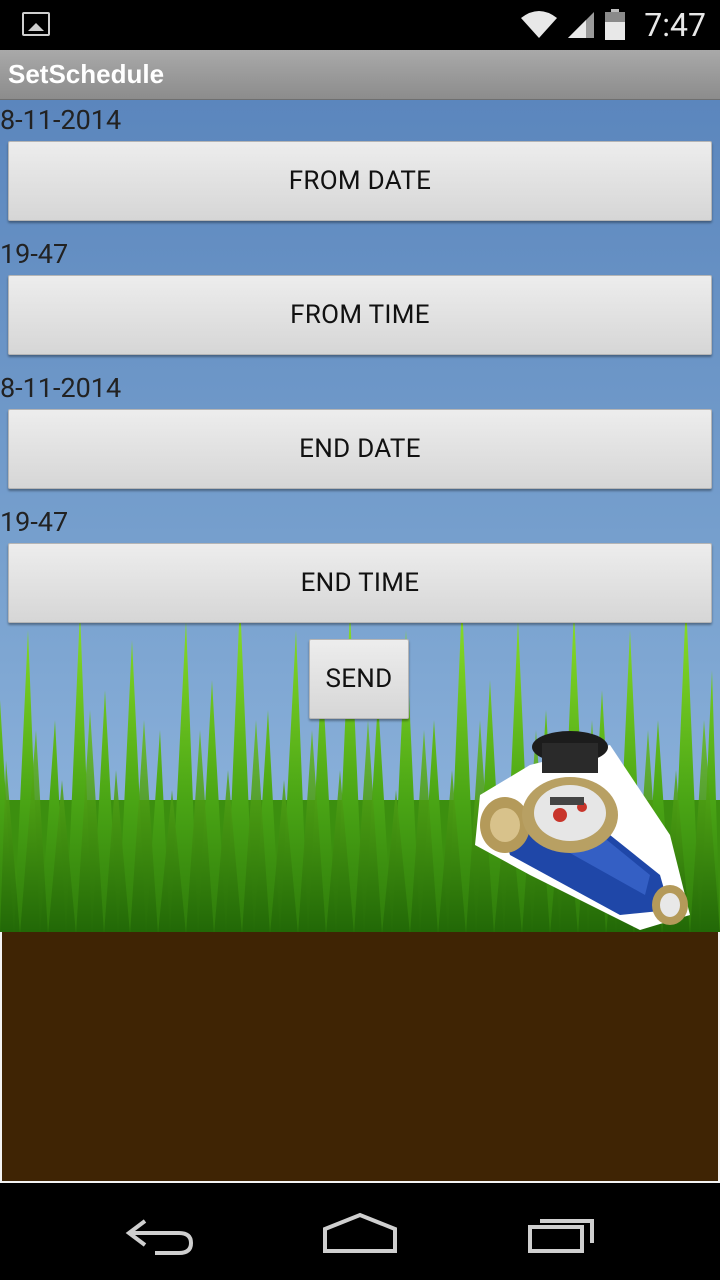 This screenshot has height=1280, width=720. What do you see at coordinates (360, 583) in the screenshot?
I see `end-time-button: END TIME` at bounding box center [360, 583].